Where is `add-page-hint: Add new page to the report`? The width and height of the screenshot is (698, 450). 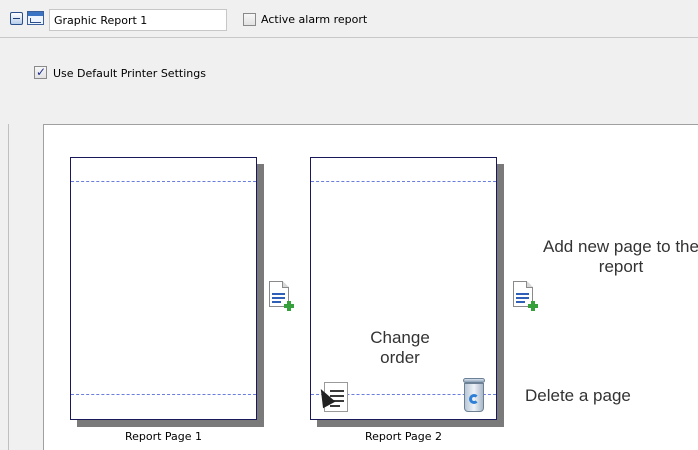
add-page-hint: Add new page to the report is located at coordinates (620, 256).